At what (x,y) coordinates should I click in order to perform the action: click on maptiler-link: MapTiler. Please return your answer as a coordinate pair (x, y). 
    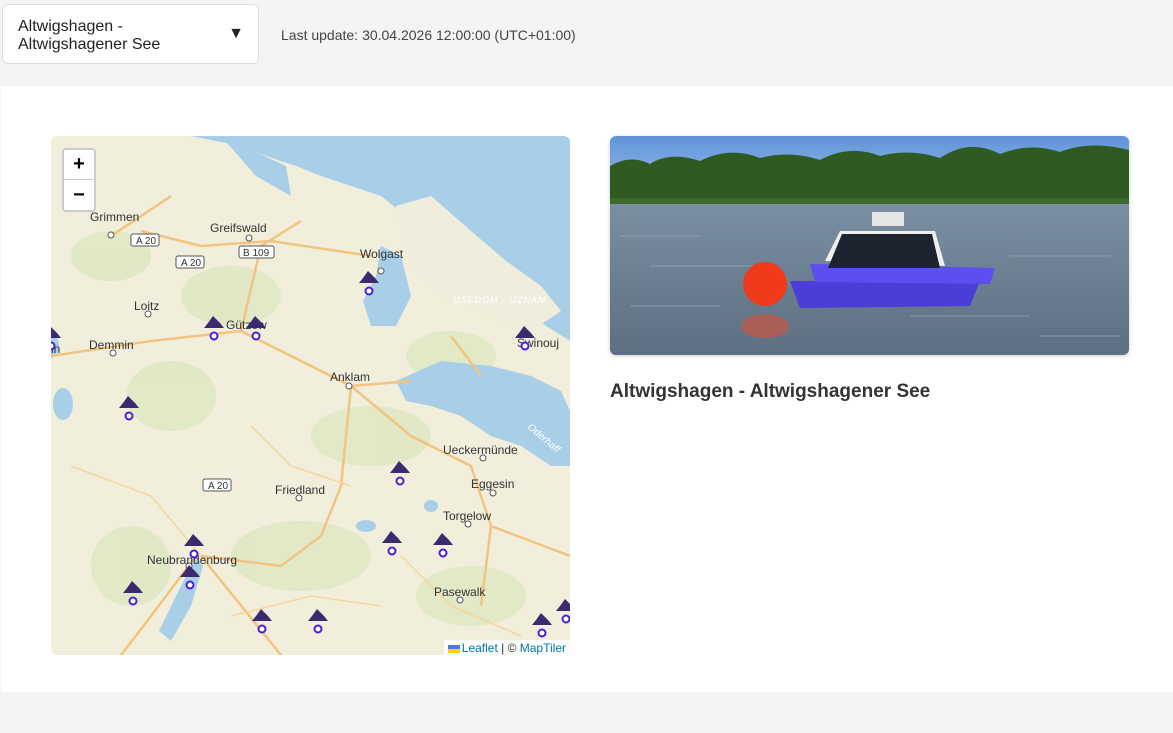
    Looking at the image, I should click on (543, 648).